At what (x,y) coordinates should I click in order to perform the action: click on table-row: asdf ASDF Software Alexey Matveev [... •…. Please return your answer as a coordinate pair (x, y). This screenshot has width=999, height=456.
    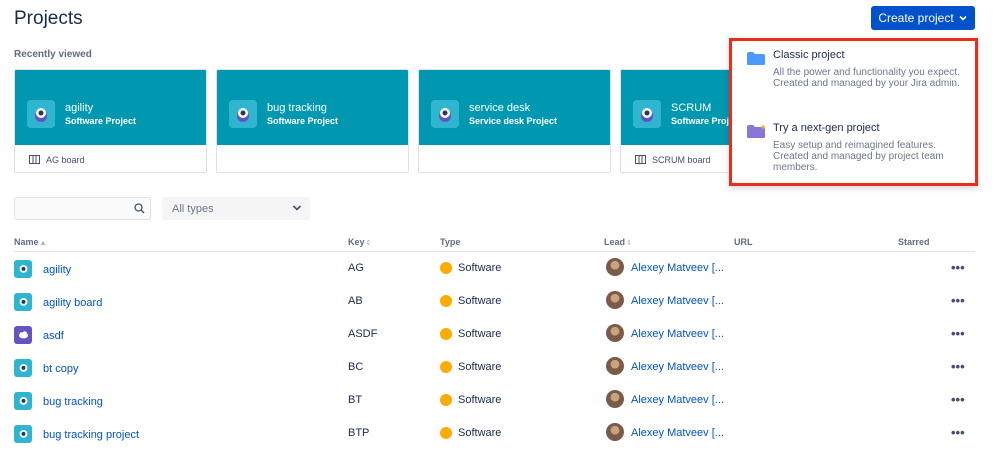
    Looking at the image, I should click on (499, 334).